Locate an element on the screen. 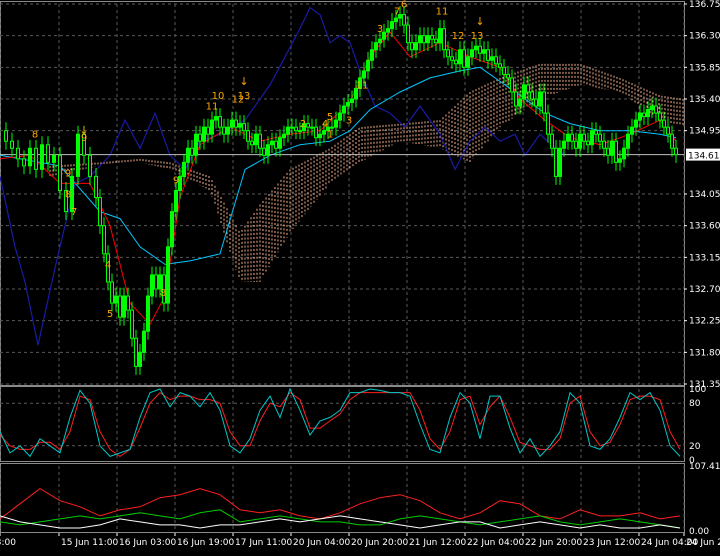 This screenshot has height=556, width=720. arrow-icon: ↓ is located at coordinates (83, 130).